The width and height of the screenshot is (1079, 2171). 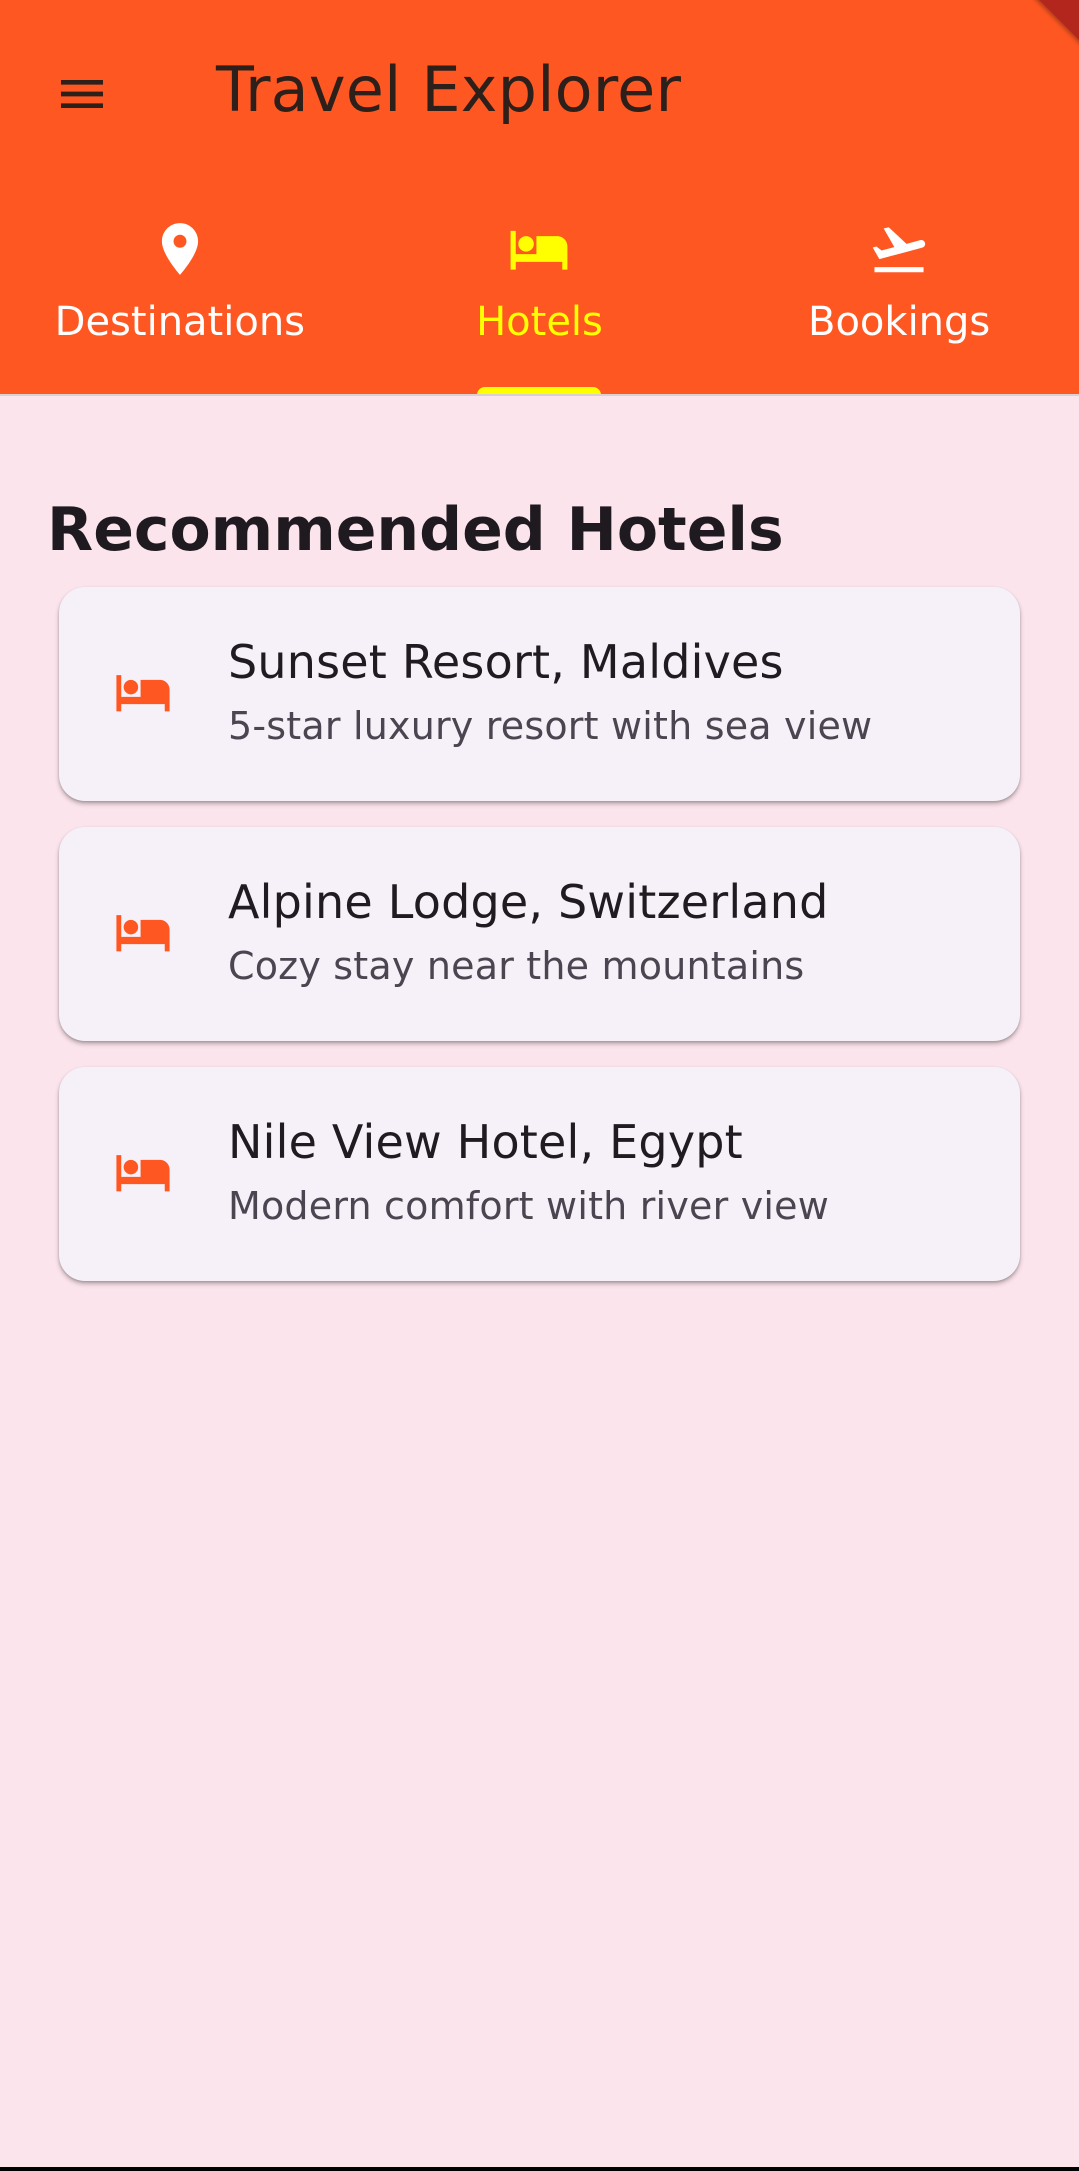 What do you see at coordinates (528, 1206) in the screenshot?
I see `hotel-description: Modern comfort with river view` at bounding box center [528, 1206].